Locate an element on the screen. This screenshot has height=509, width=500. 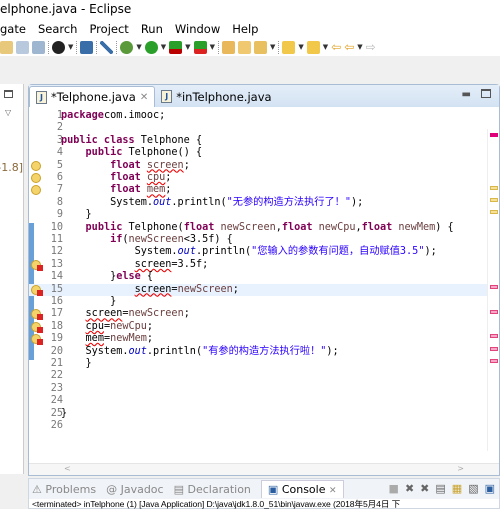
forward-icon: ⇨ is located at coordinates (371, 47).